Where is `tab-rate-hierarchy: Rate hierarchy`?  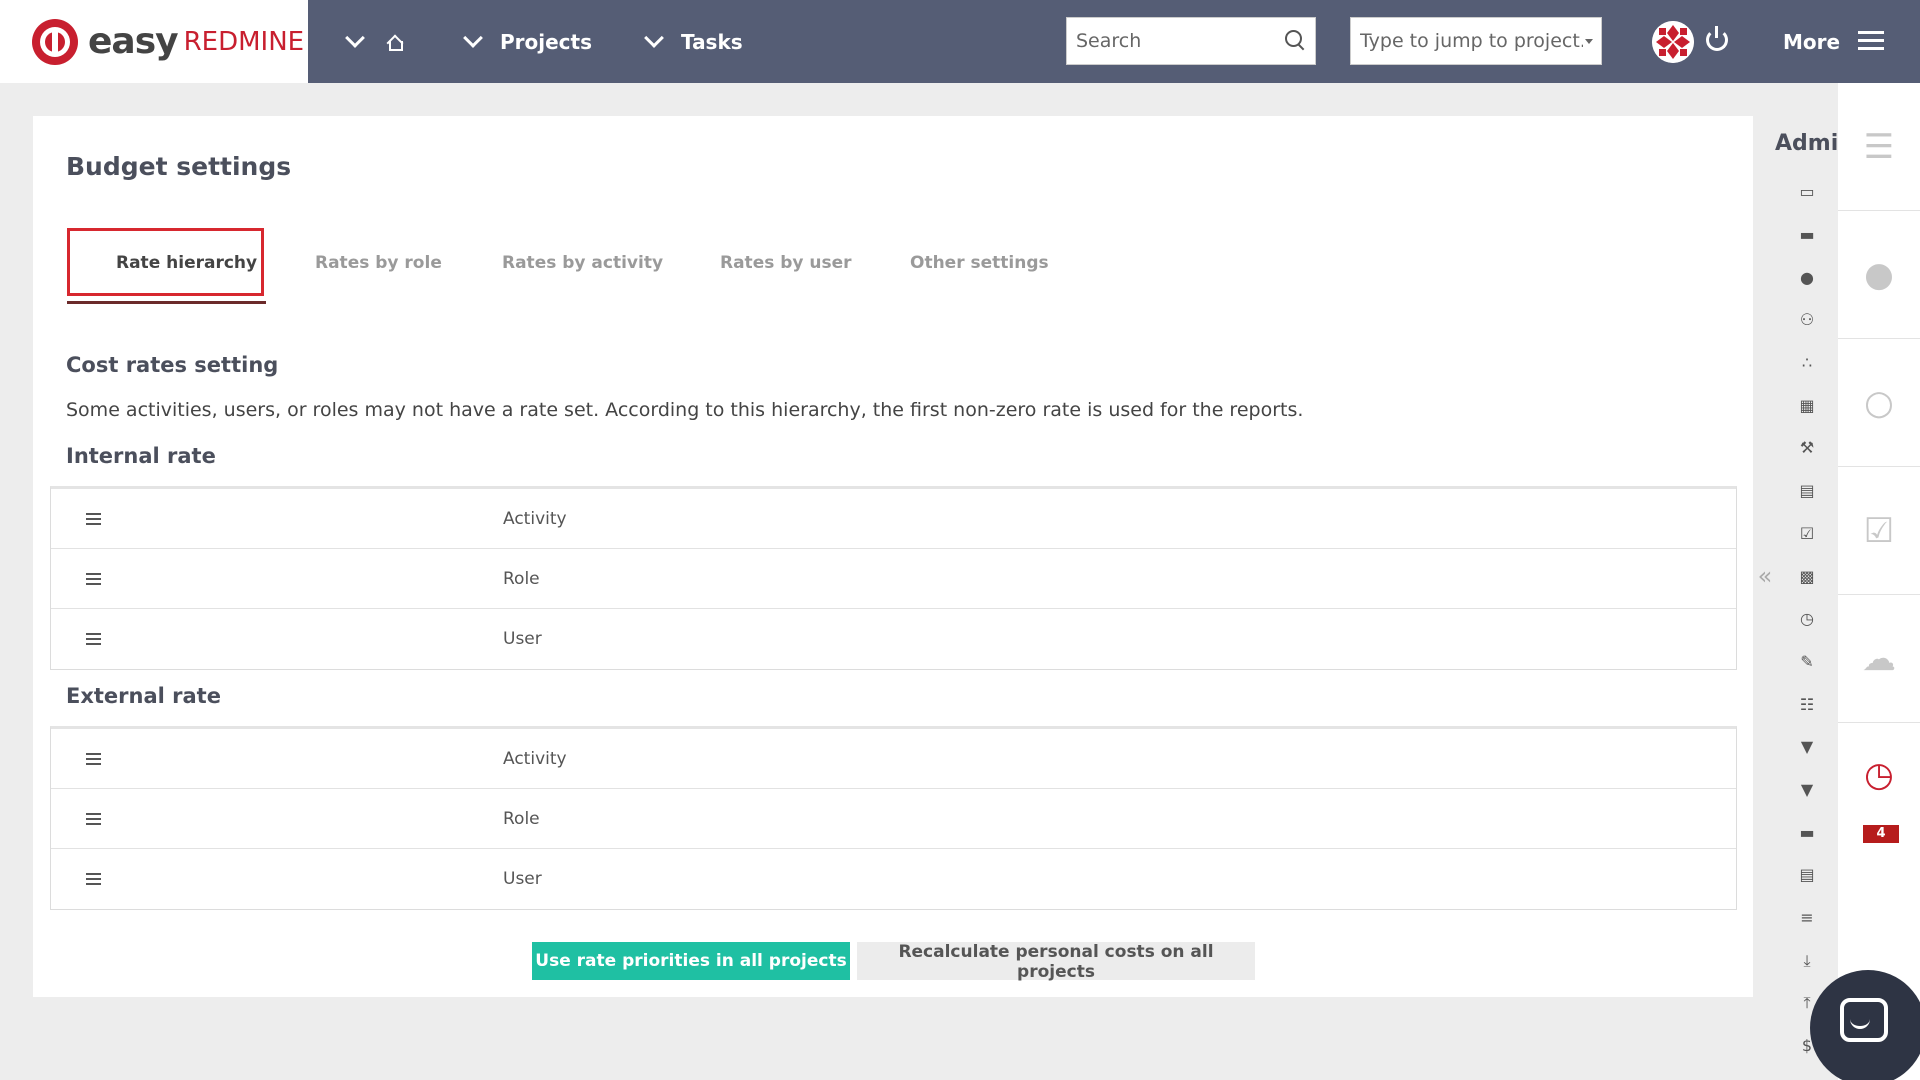 tab-rate-hierarchy: Rate hierarchy is located at coordinates (186, 263).